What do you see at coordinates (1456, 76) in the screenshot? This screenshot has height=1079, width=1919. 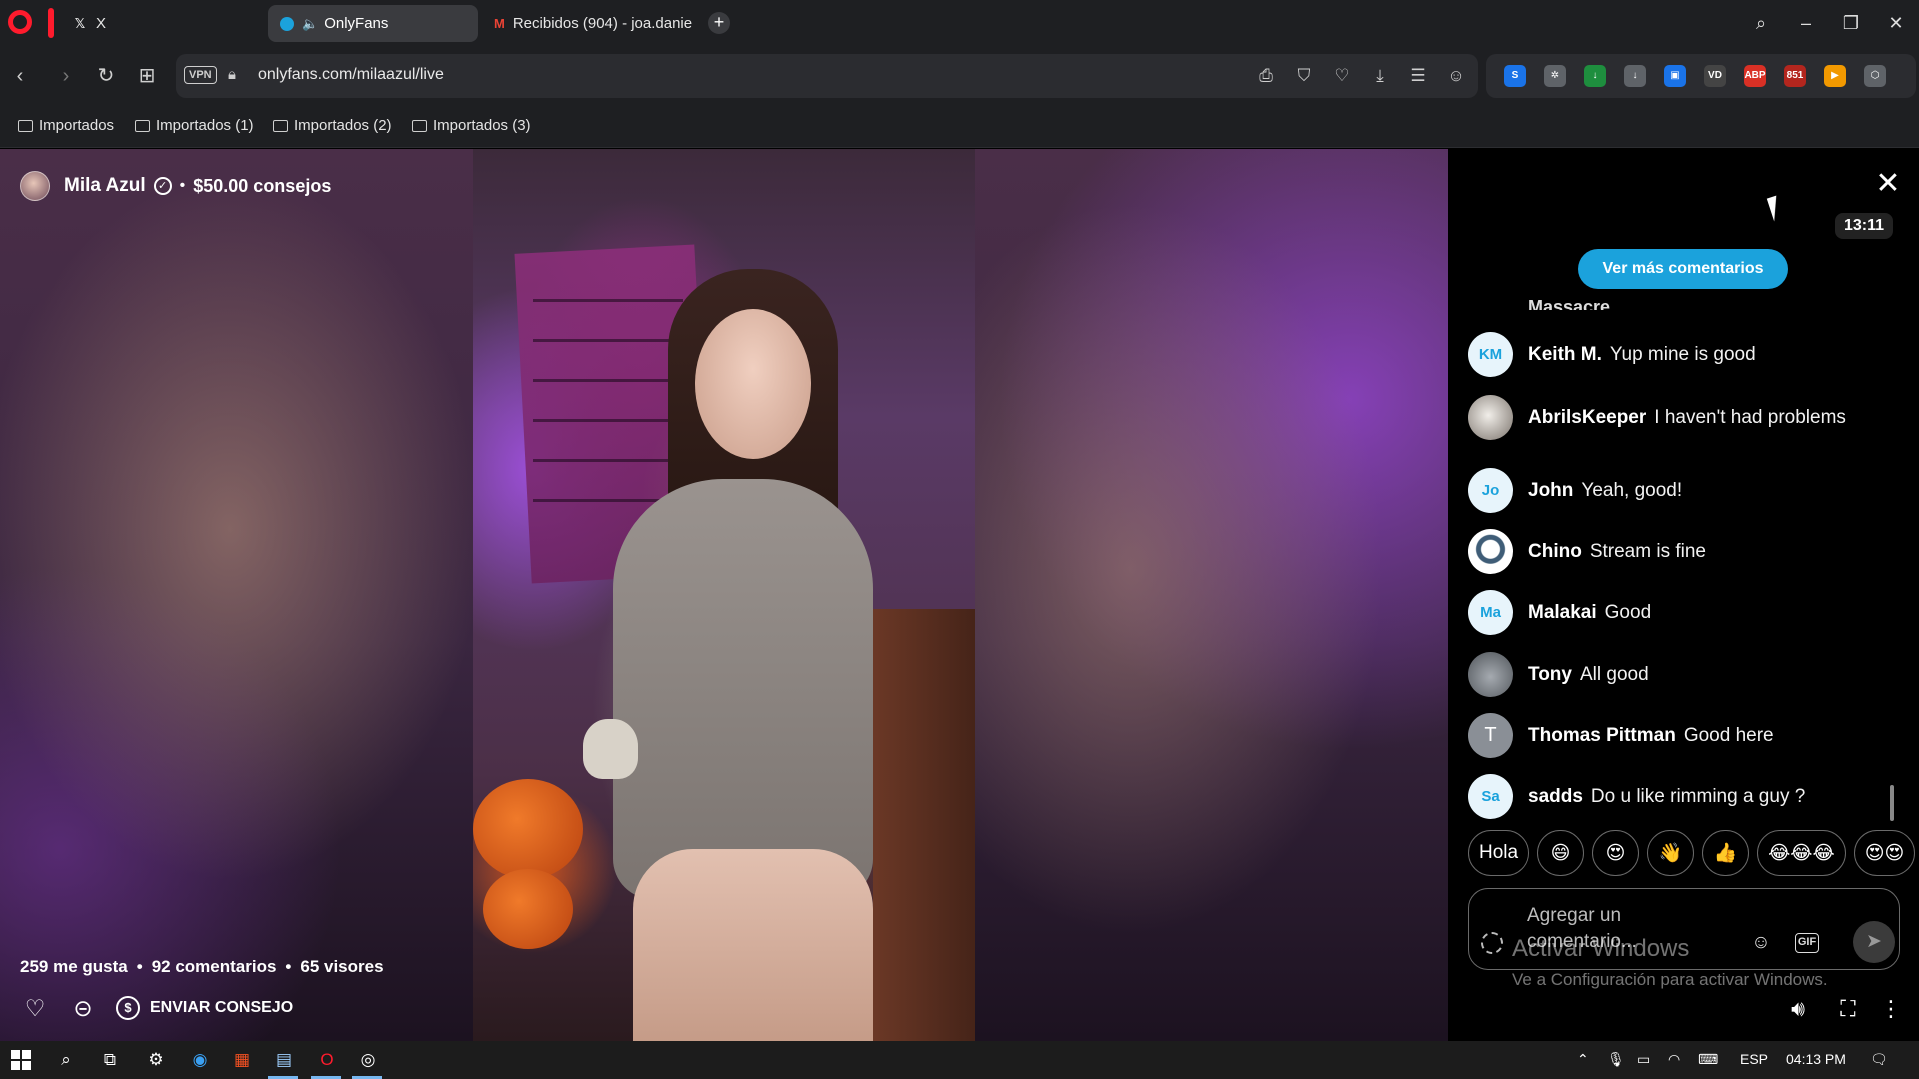 I see `profile-icon: ☺` at bounding box center [1456, 76].